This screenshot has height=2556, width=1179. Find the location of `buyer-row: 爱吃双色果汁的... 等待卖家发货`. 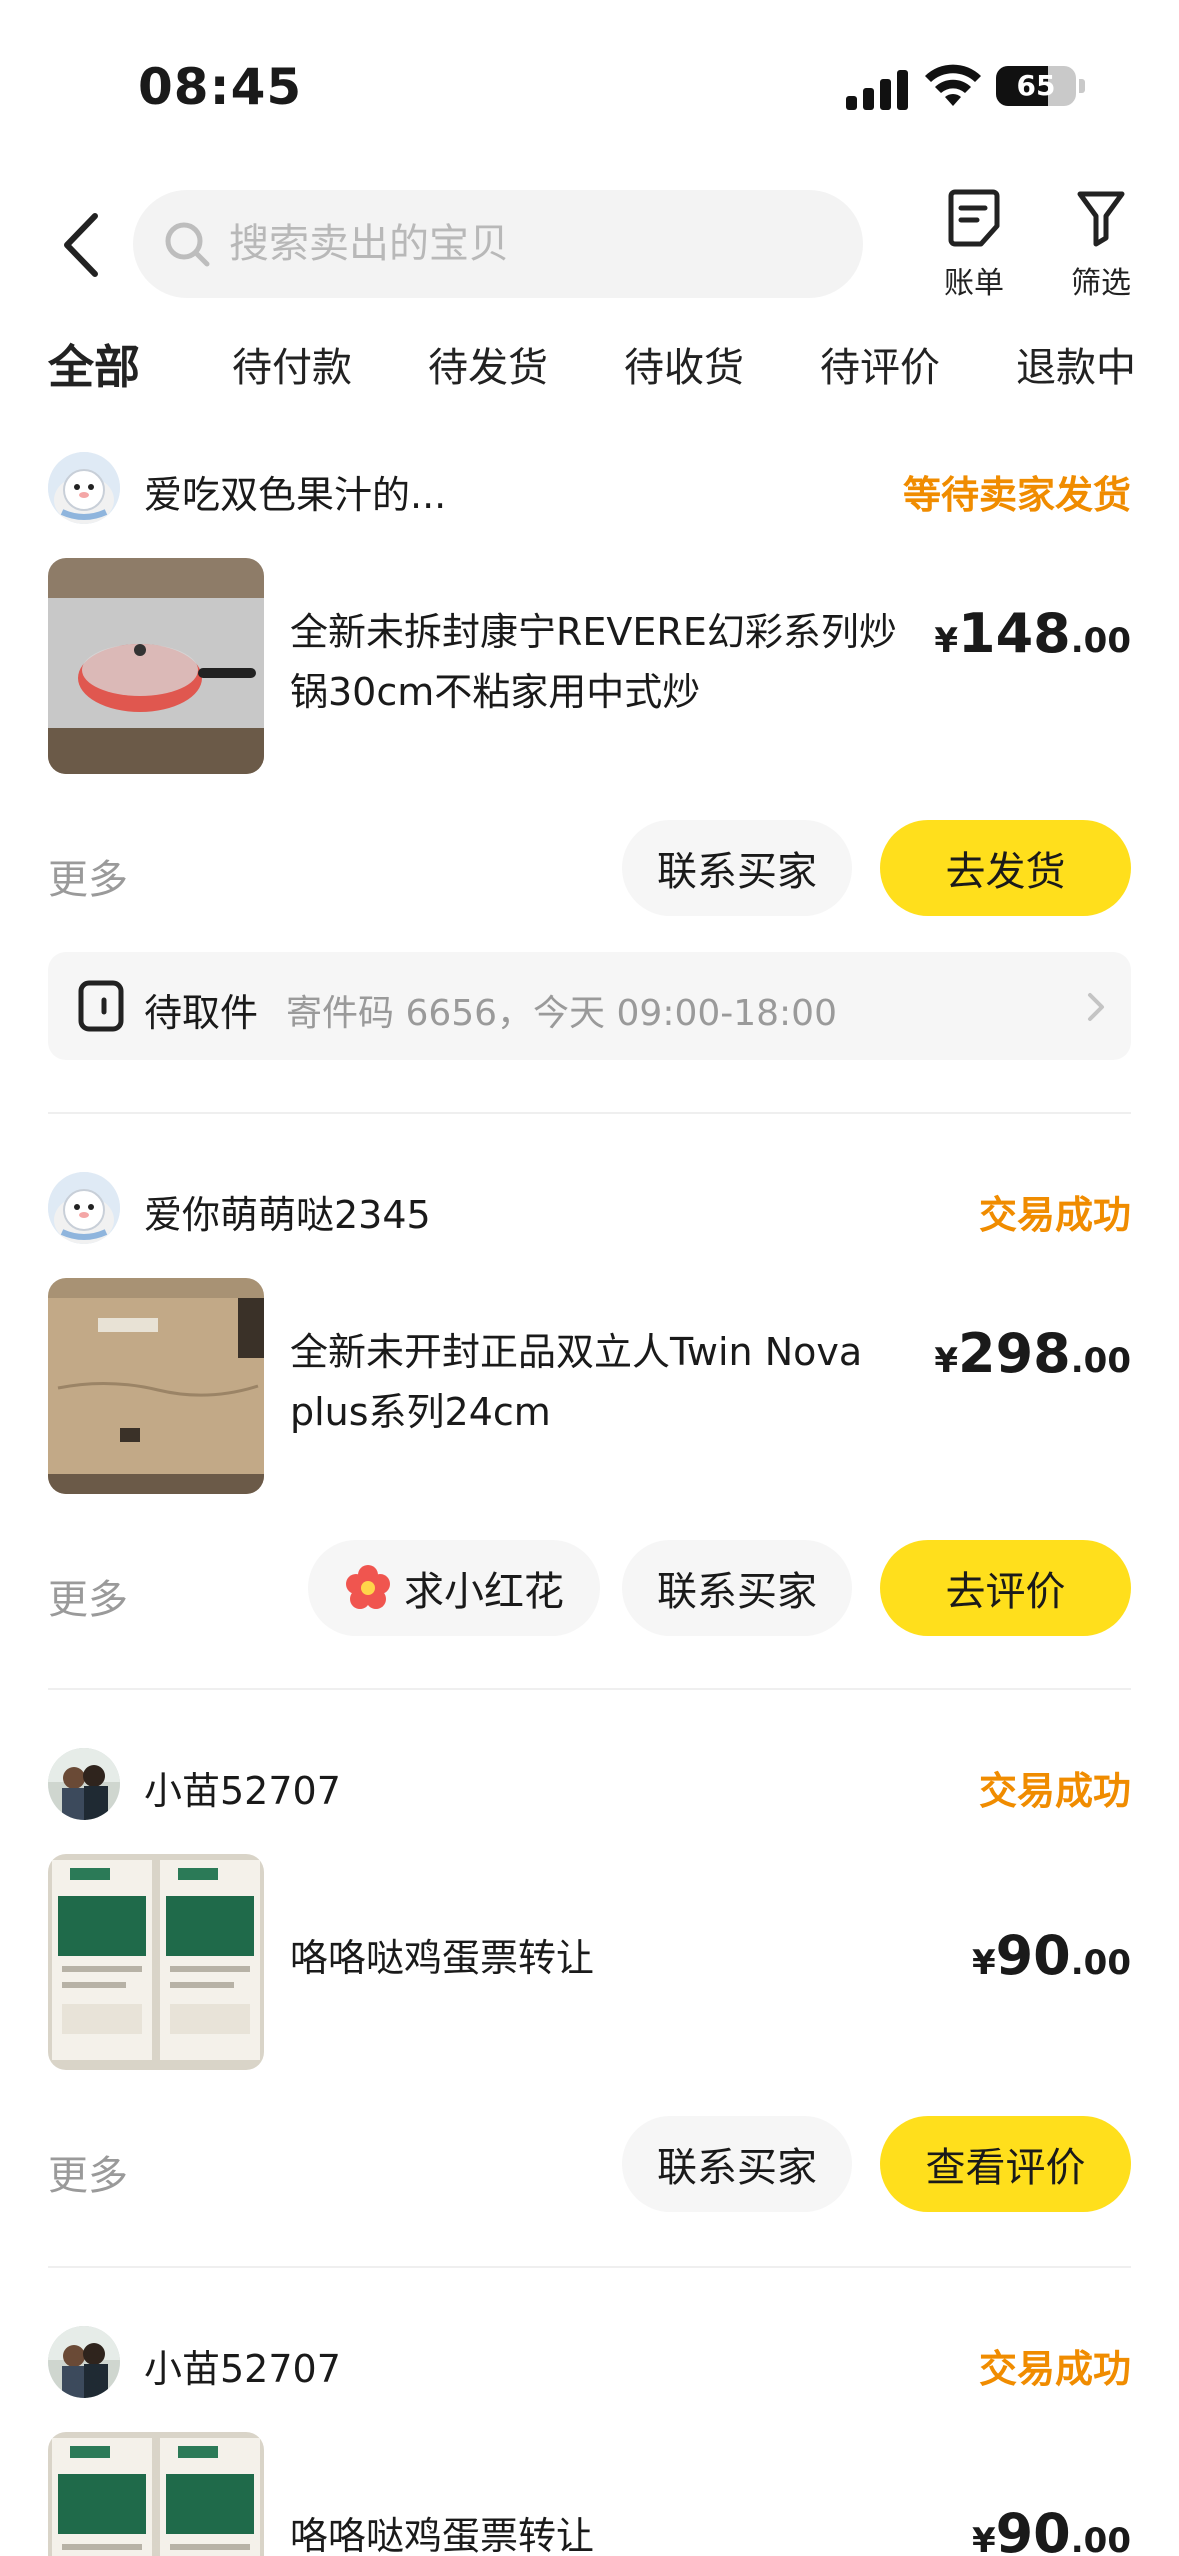

buyer-row: 爱吃双色果汁的... 等待卖家发货 is located at coordinates (589, 490).